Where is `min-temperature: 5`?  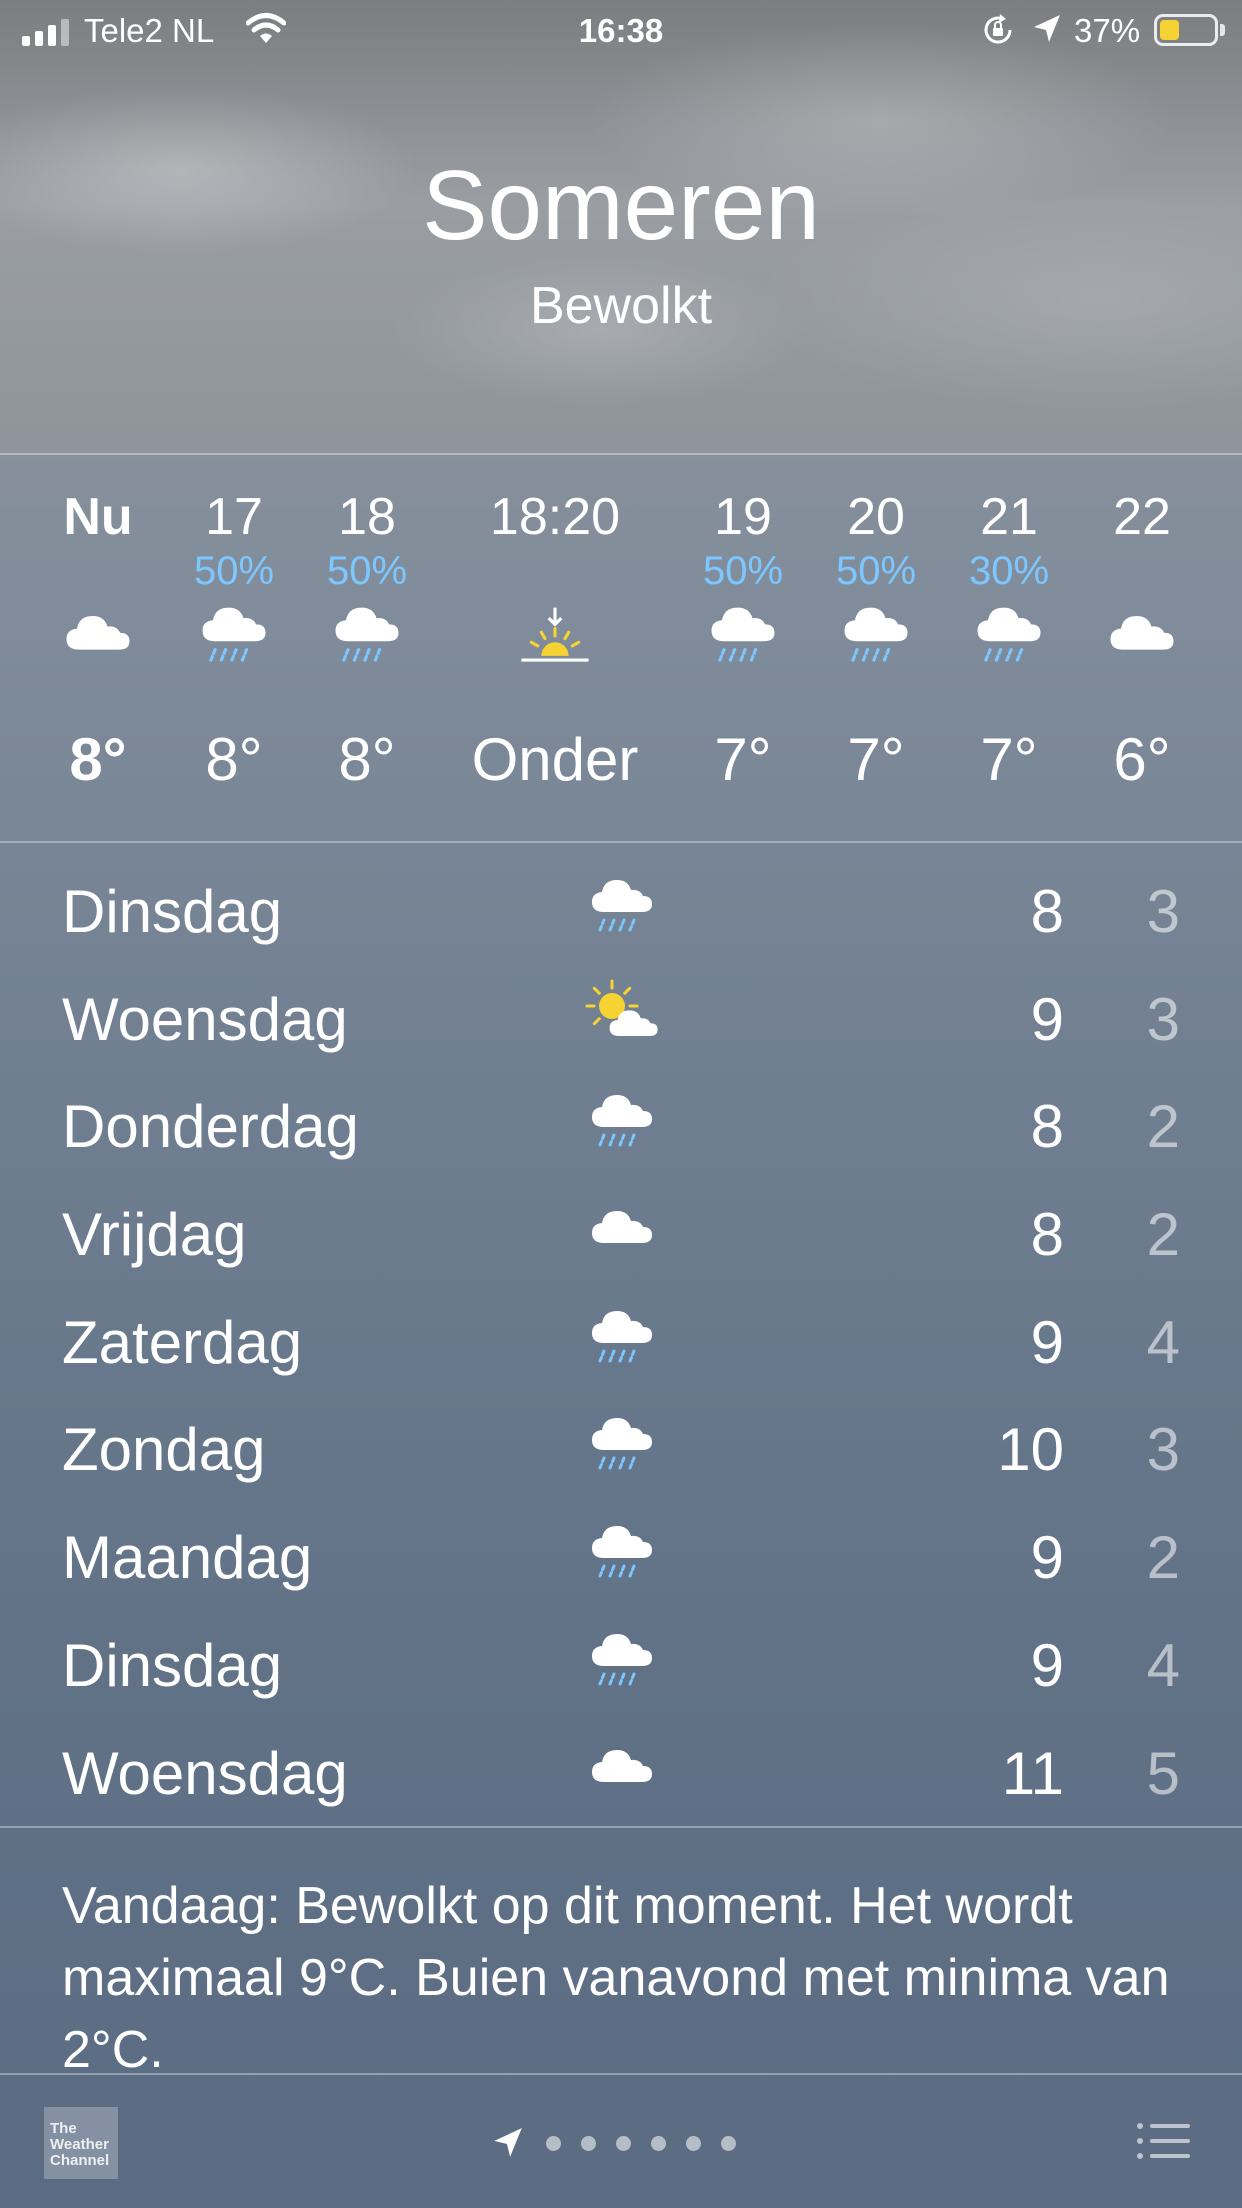
min-temperature: 5 is located at coordinates (1163, 1773).